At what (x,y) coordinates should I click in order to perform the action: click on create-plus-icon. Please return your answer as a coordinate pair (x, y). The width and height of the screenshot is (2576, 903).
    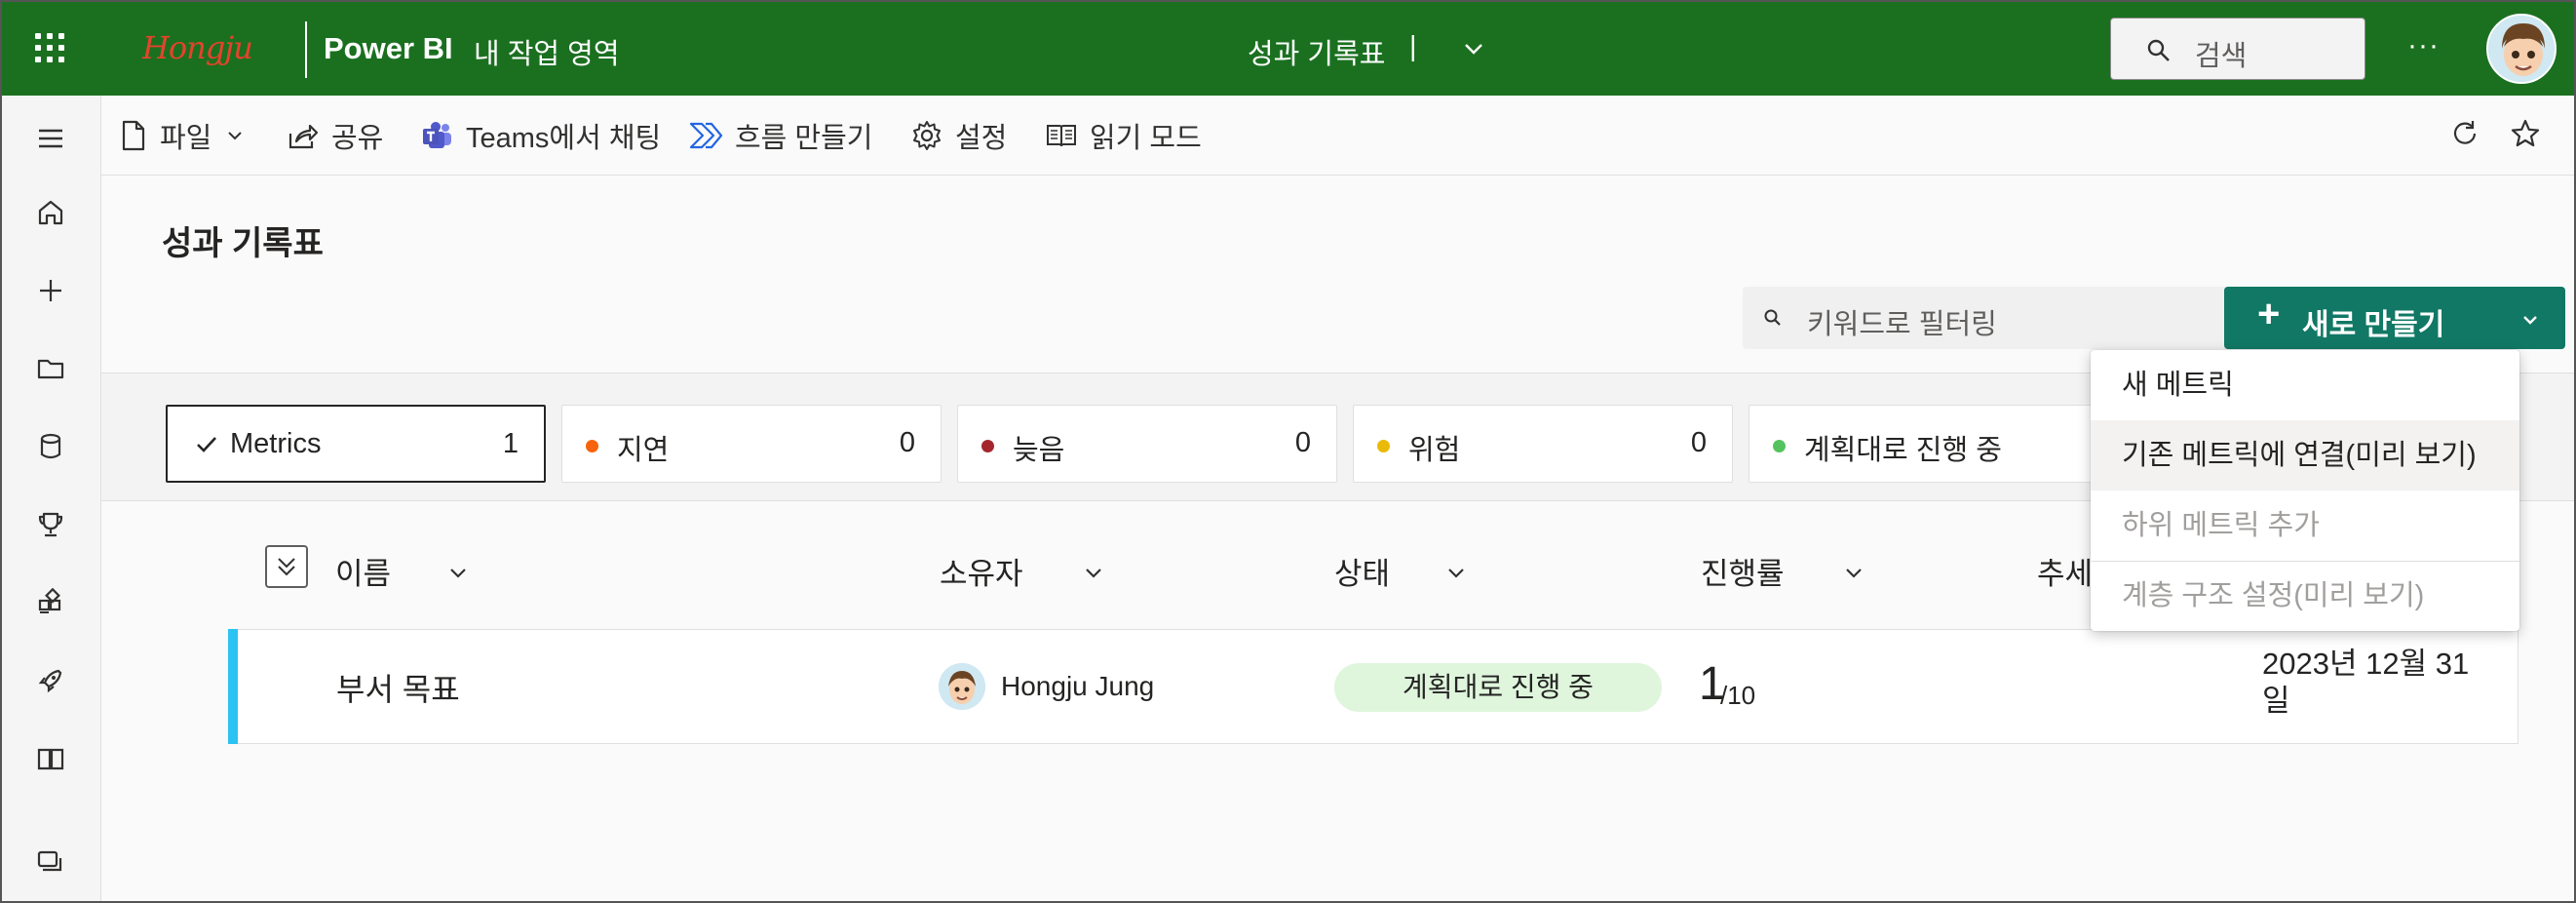
    Looking at the image, I should click on (50, 290).